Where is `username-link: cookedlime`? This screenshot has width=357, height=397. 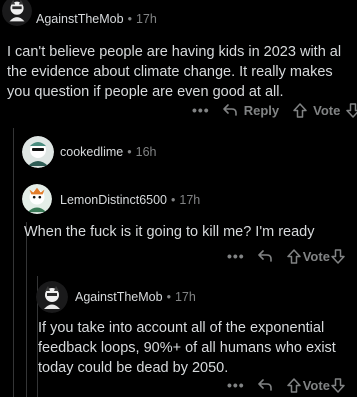 username-link: cookedlime is located at coordinates (91, 152).